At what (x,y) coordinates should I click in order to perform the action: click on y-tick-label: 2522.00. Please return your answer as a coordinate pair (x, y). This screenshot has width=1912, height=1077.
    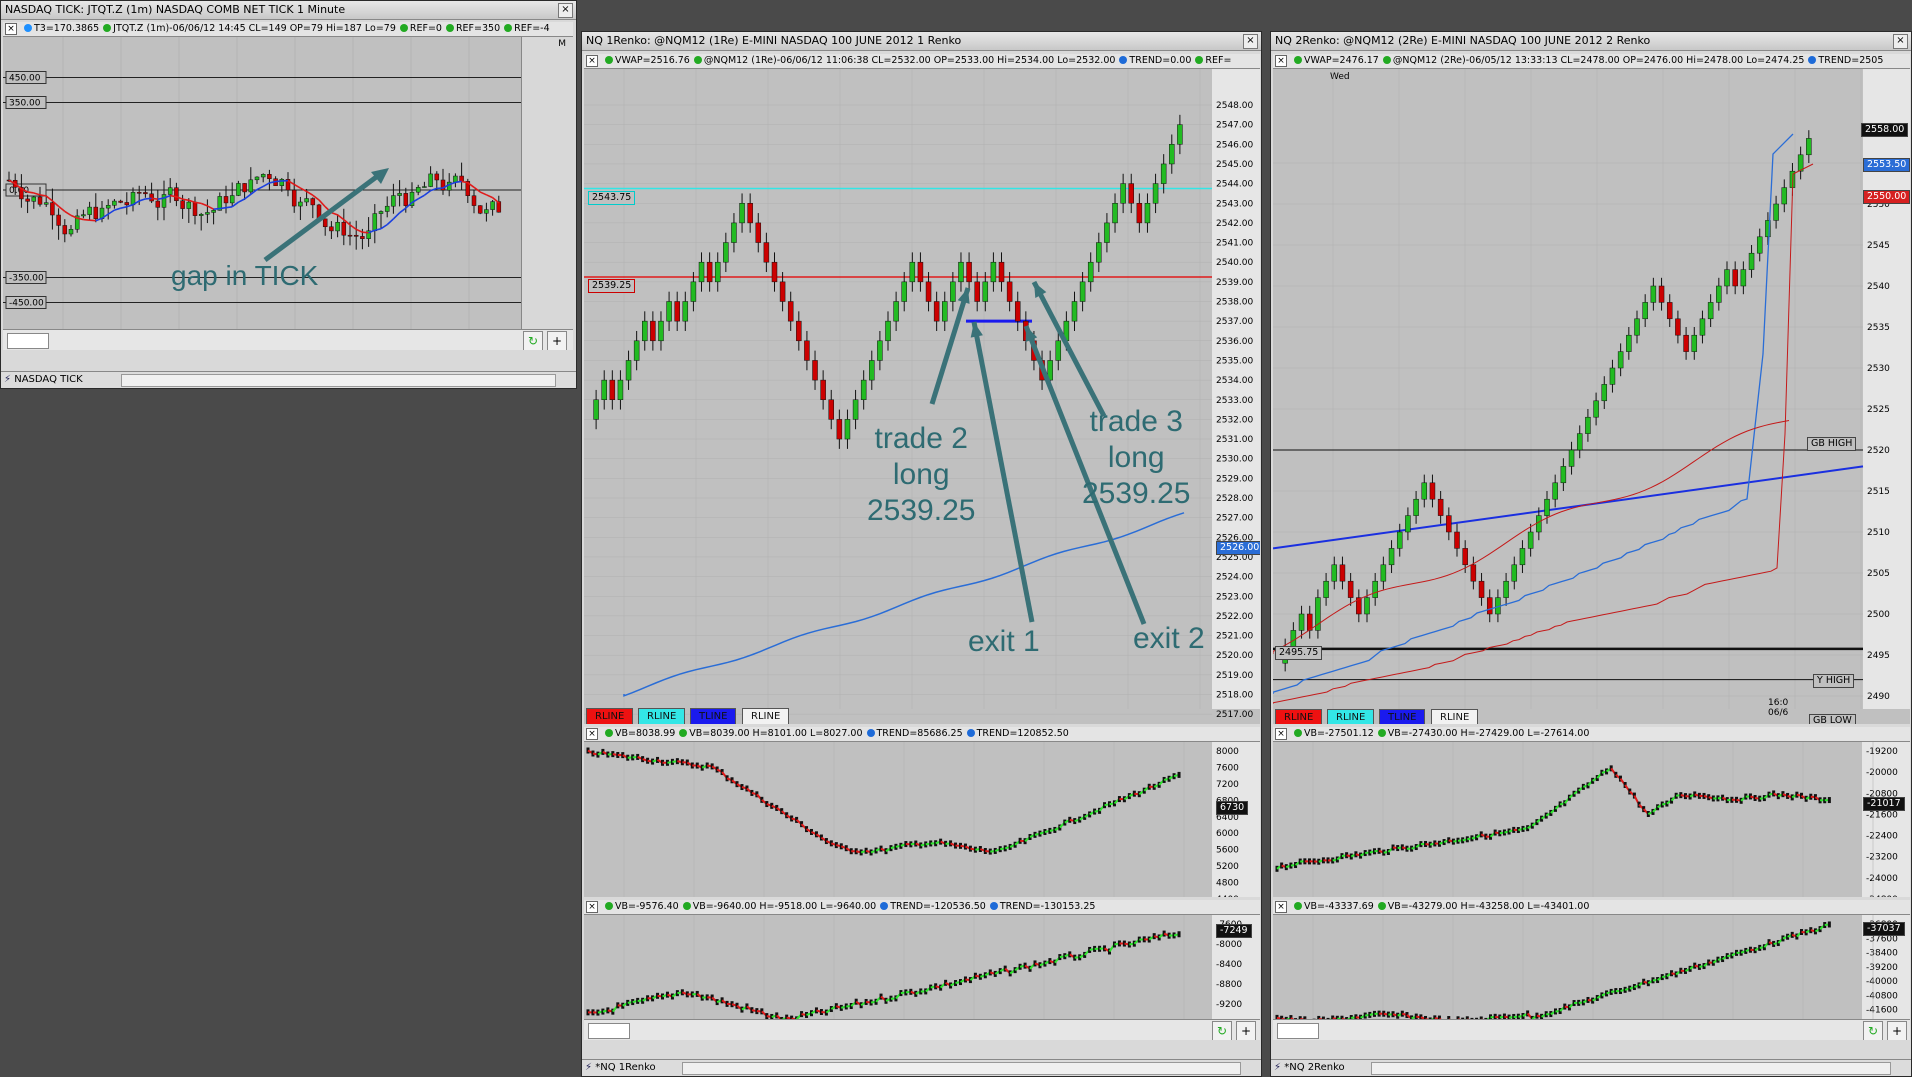
    Looking at the image, I should click on (1234, 617).